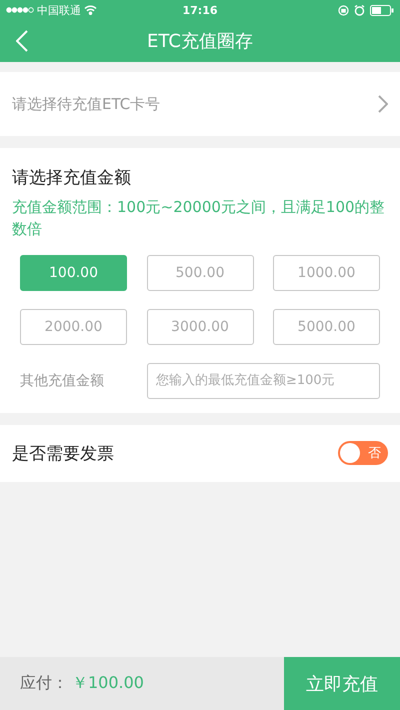 This screenshot has height=710, width=400. Describe the element at coordinates (360, 10) in the screenshot. I see `alarm-icon` at that location.